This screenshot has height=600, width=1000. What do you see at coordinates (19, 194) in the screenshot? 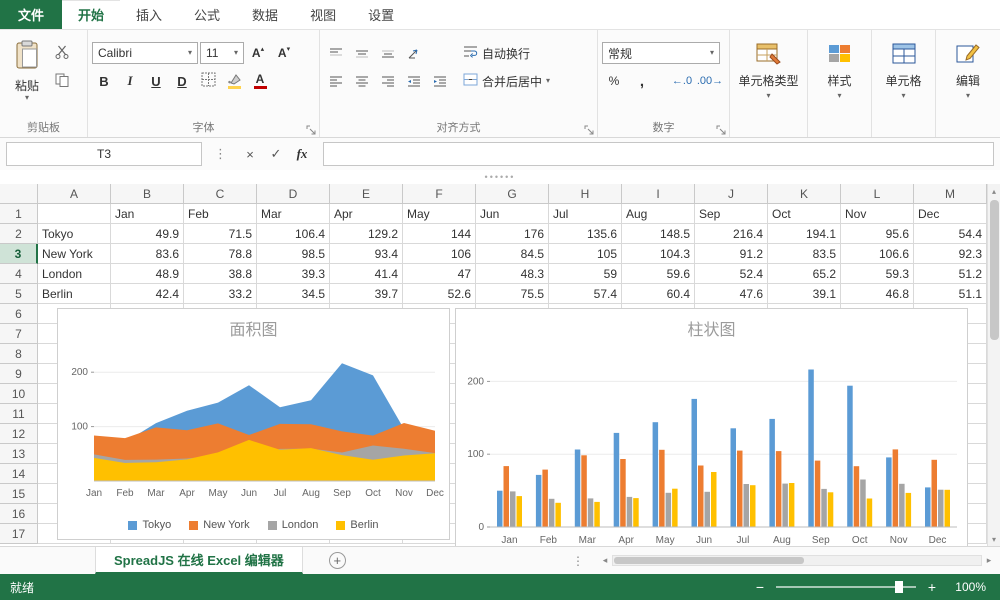
I see `select-all-corner` at bounding box center [19, 194].